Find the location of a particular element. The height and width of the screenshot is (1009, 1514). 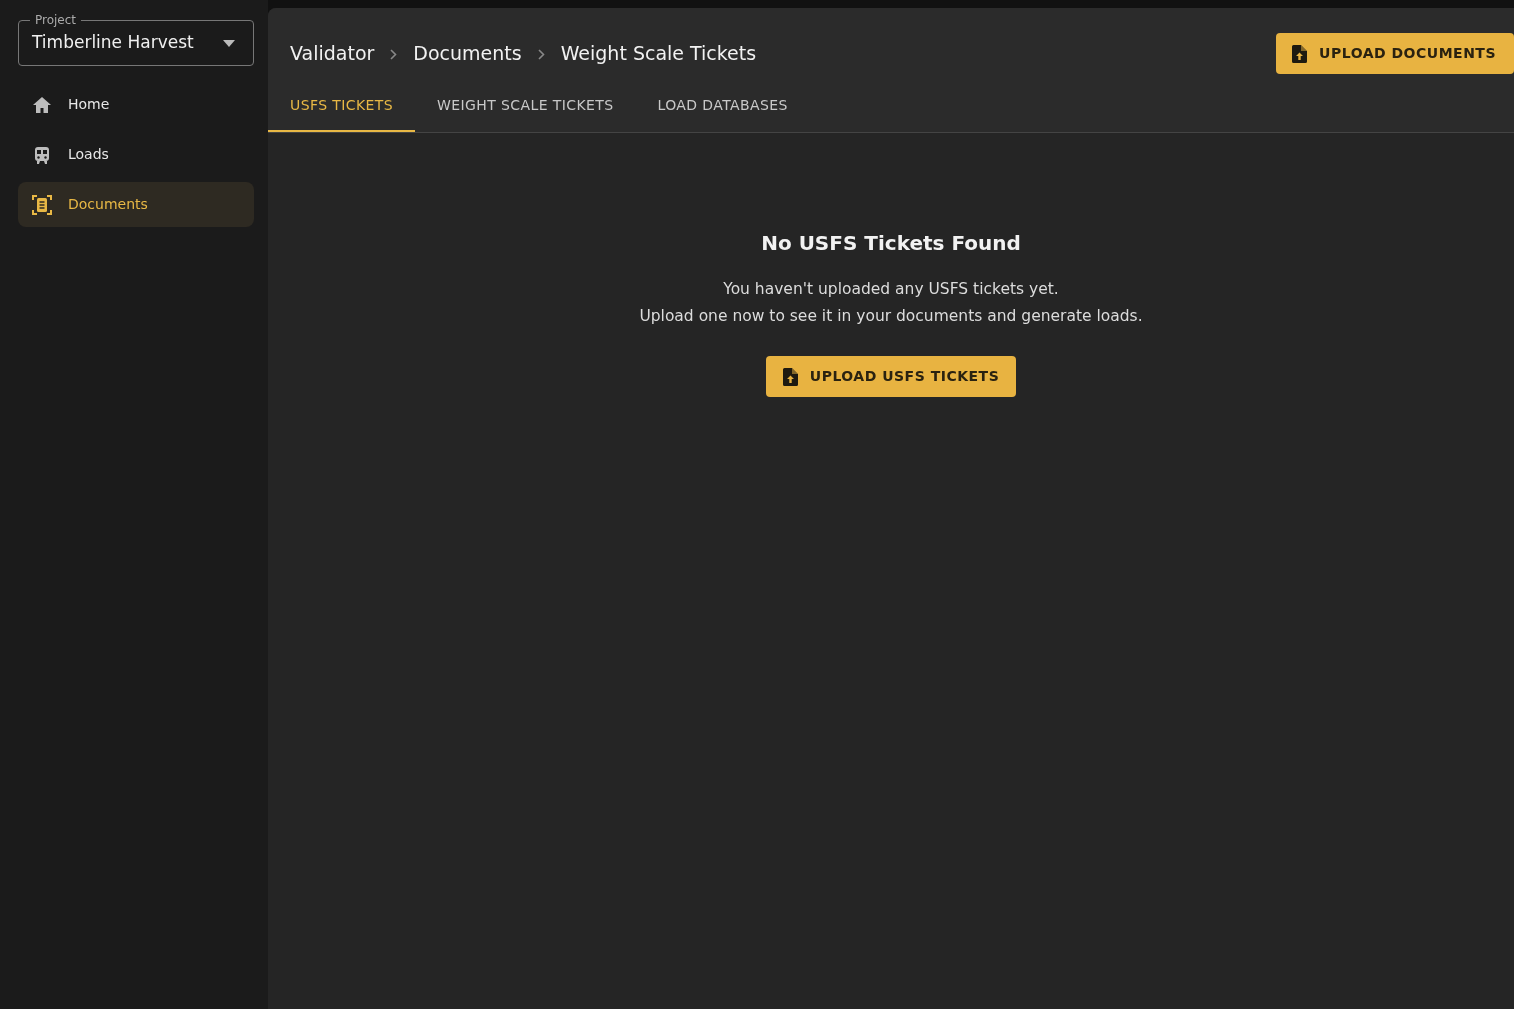

empty-state-title: No USFS Tickets Found is located at coordinates (891, 243).